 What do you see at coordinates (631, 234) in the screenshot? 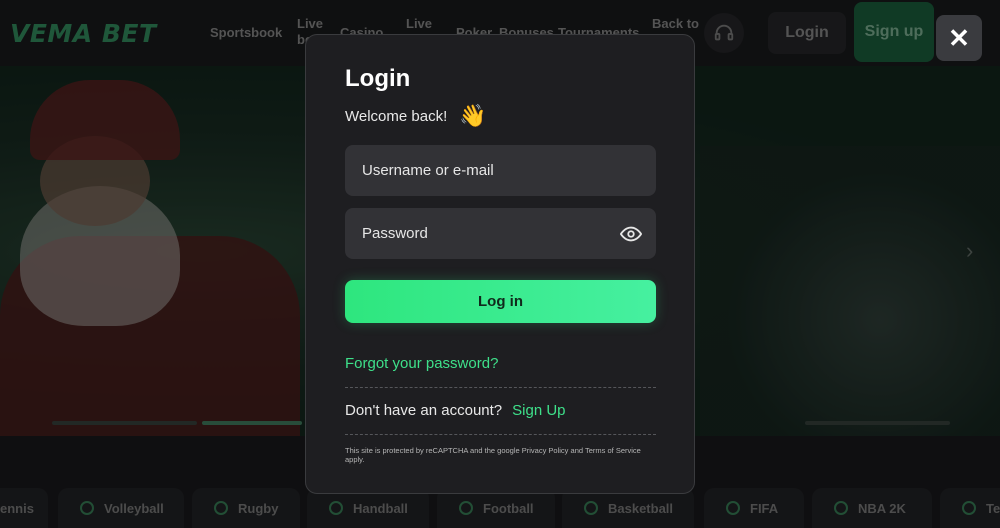
I see `eye-icon` at bounding box center [631, 234].